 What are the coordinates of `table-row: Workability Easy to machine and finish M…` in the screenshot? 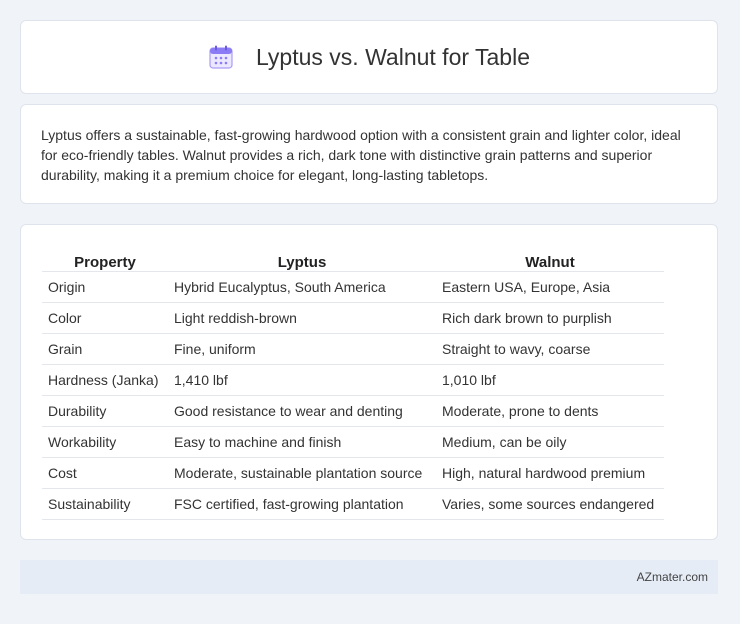 It's located at (353, 442).